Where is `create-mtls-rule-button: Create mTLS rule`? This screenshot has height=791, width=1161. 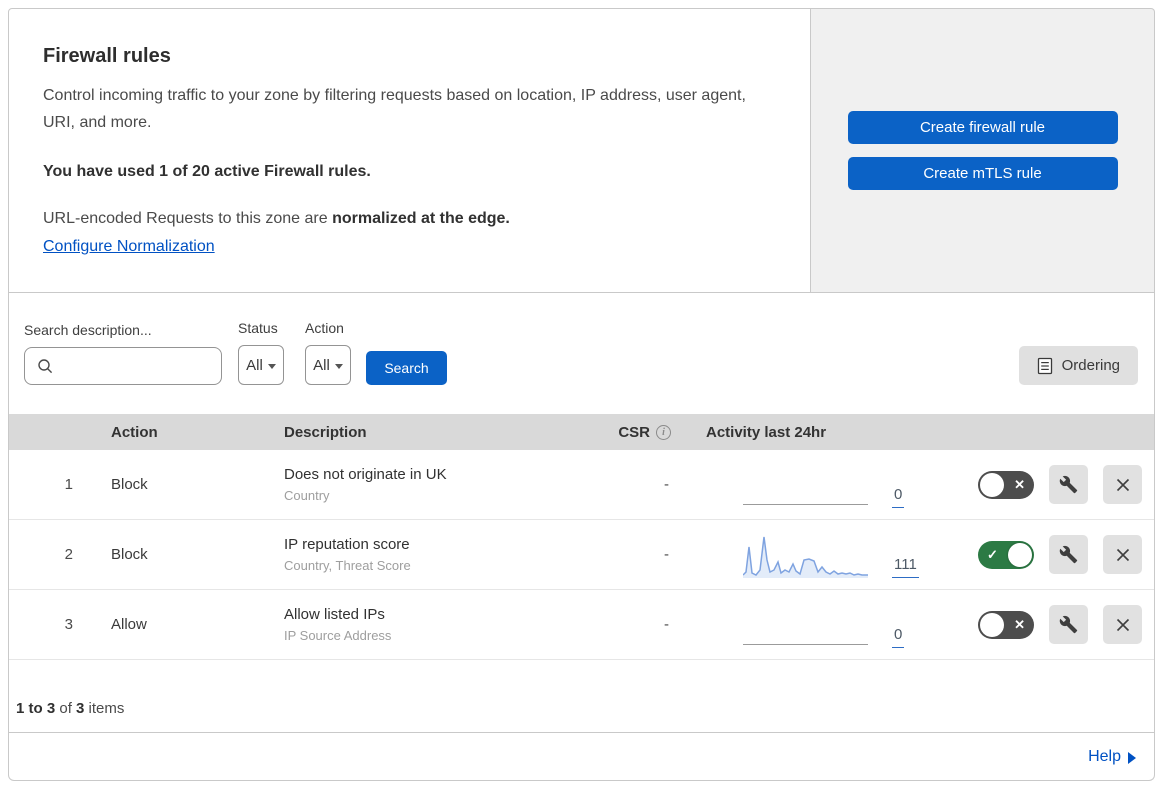 create-mtls-rule-button: Create mTLS rule is located at coordinates (982, 173).